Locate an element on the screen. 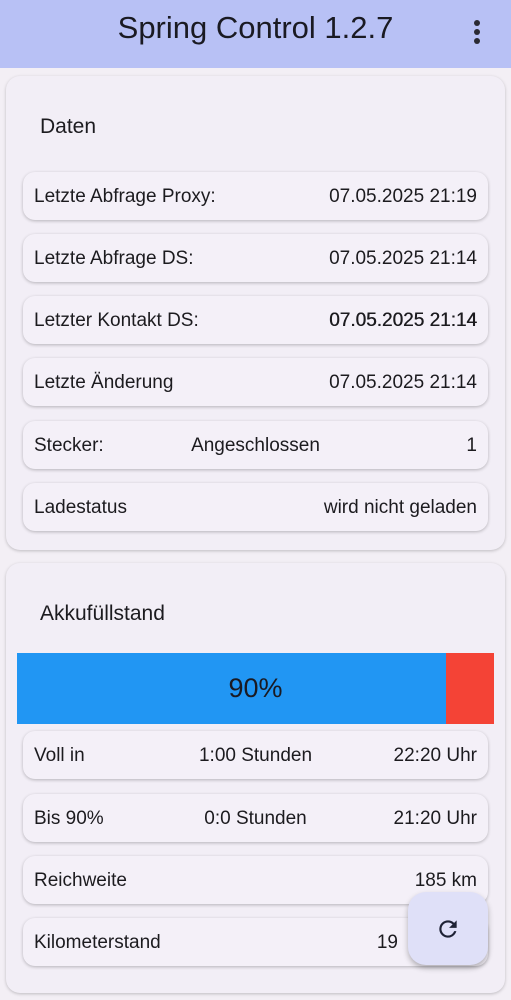  row-label: Letzte Abfrage DS: is located at coordinates (114, 258).